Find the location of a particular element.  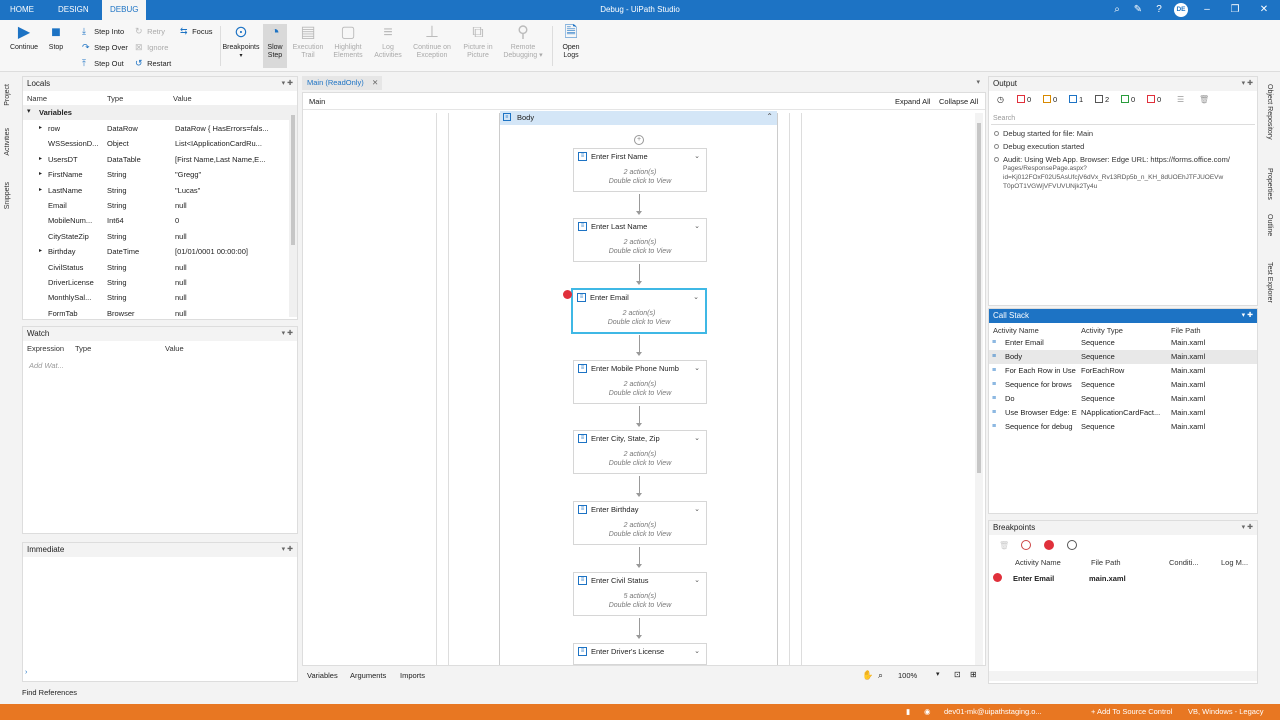

activity-card: ≡ Enter Driver's License ⌄ is located at coordinates (640, 654).